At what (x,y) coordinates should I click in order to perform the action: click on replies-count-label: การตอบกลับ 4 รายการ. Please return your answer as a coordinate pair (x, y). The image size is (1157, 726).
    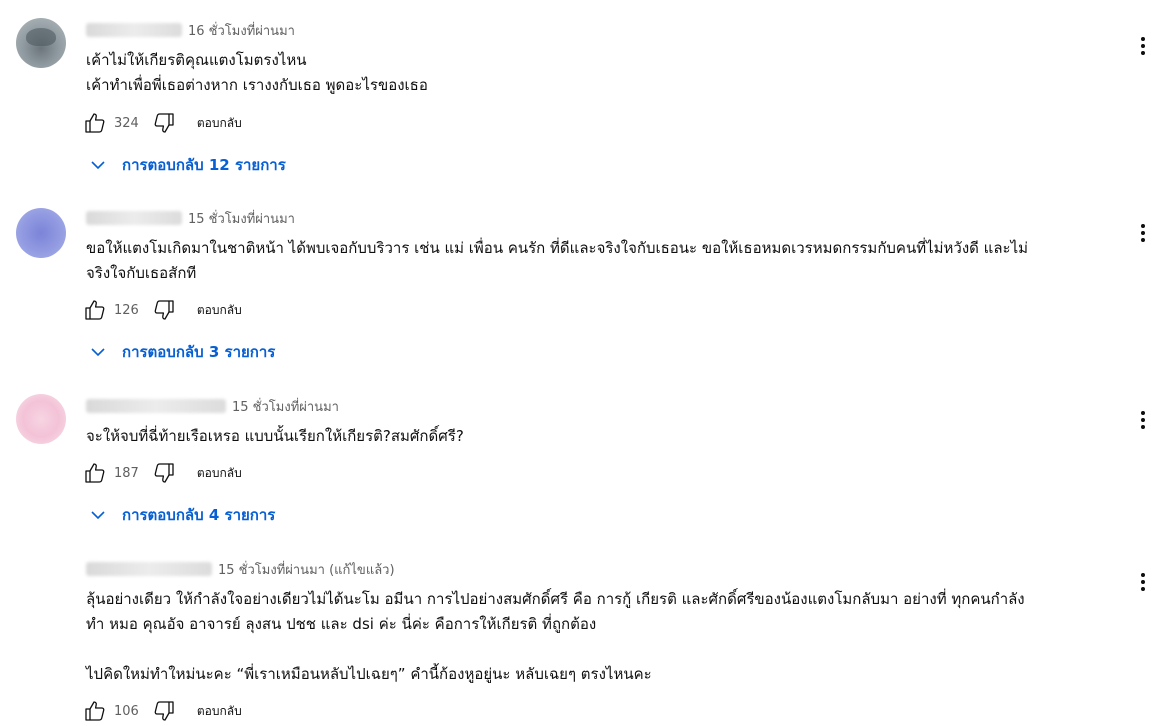
    Looking at the image, I should click on (199, 515).